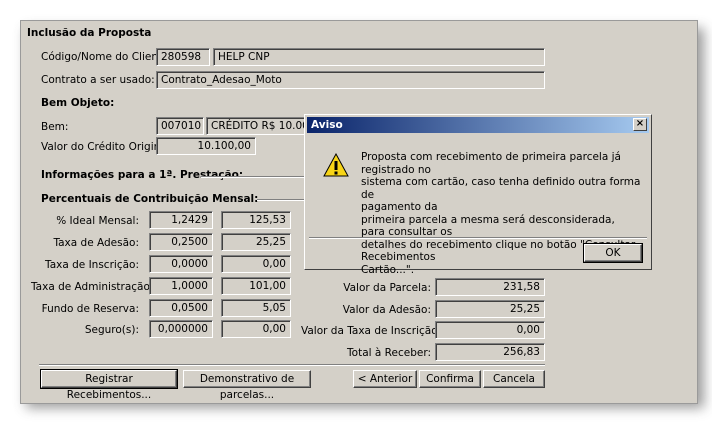  What do you see at coordinates (256, 242) in the screenshot?
I see `taxa-adesao-value-field: 25,25` at bounding box center [256, 242].